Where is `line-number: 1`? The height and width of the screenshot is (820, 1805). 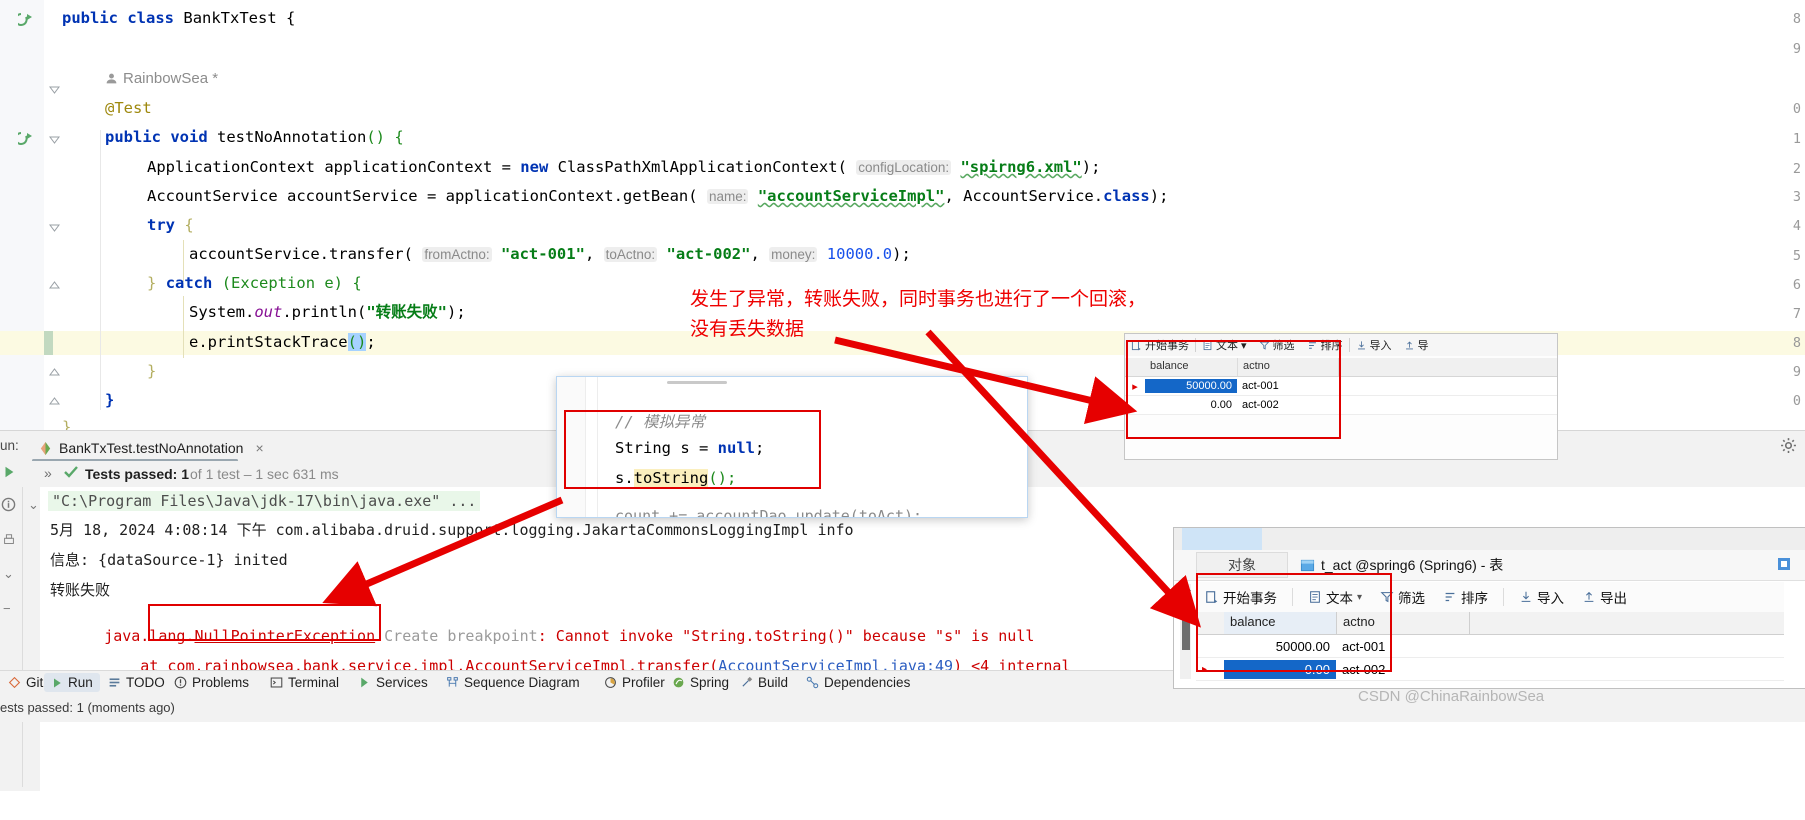
line-number: 1 is located at coordinates (1796, 139).